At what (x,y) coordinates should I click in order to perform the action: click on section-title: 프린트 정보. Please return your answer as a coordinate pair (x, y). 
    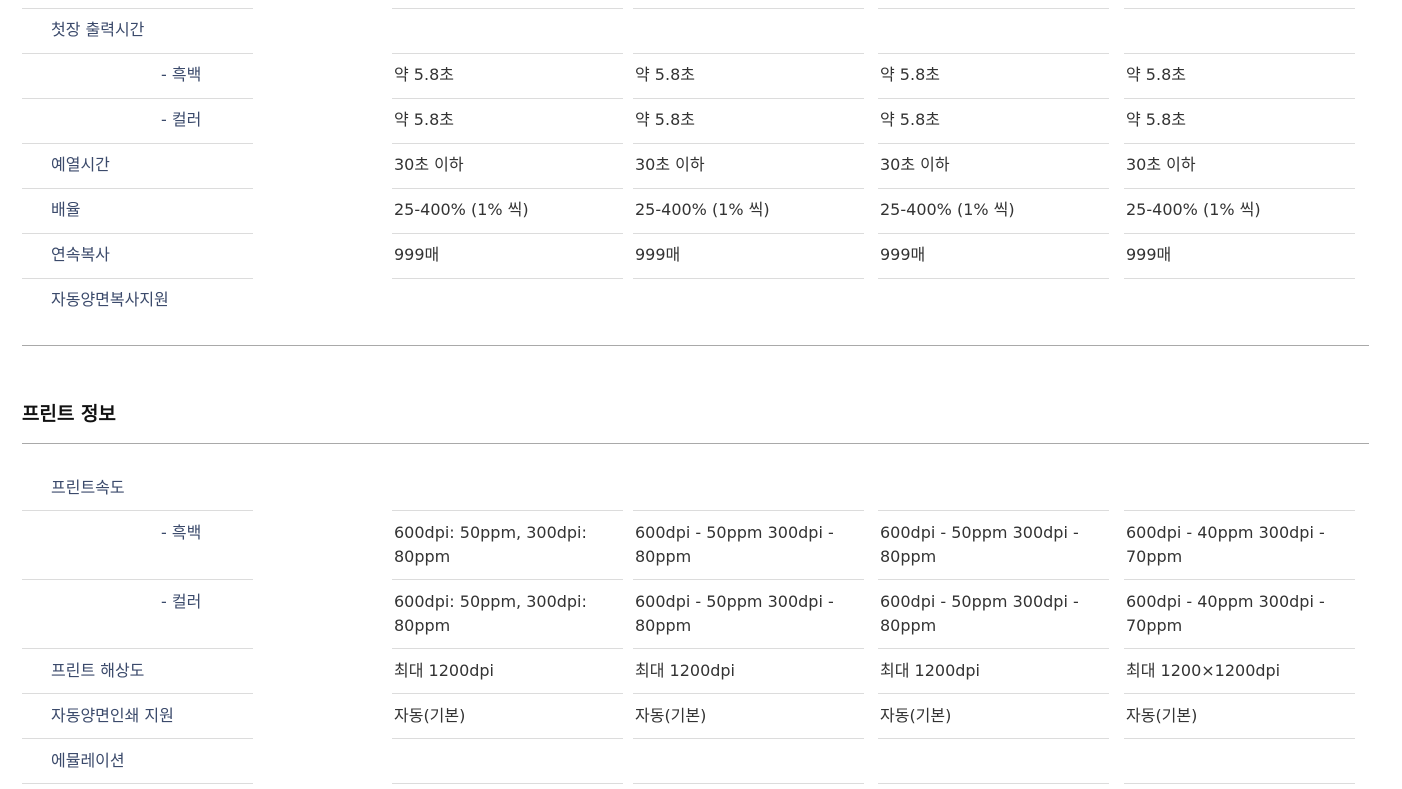
    Looking at the image, I should click on (69, 414).